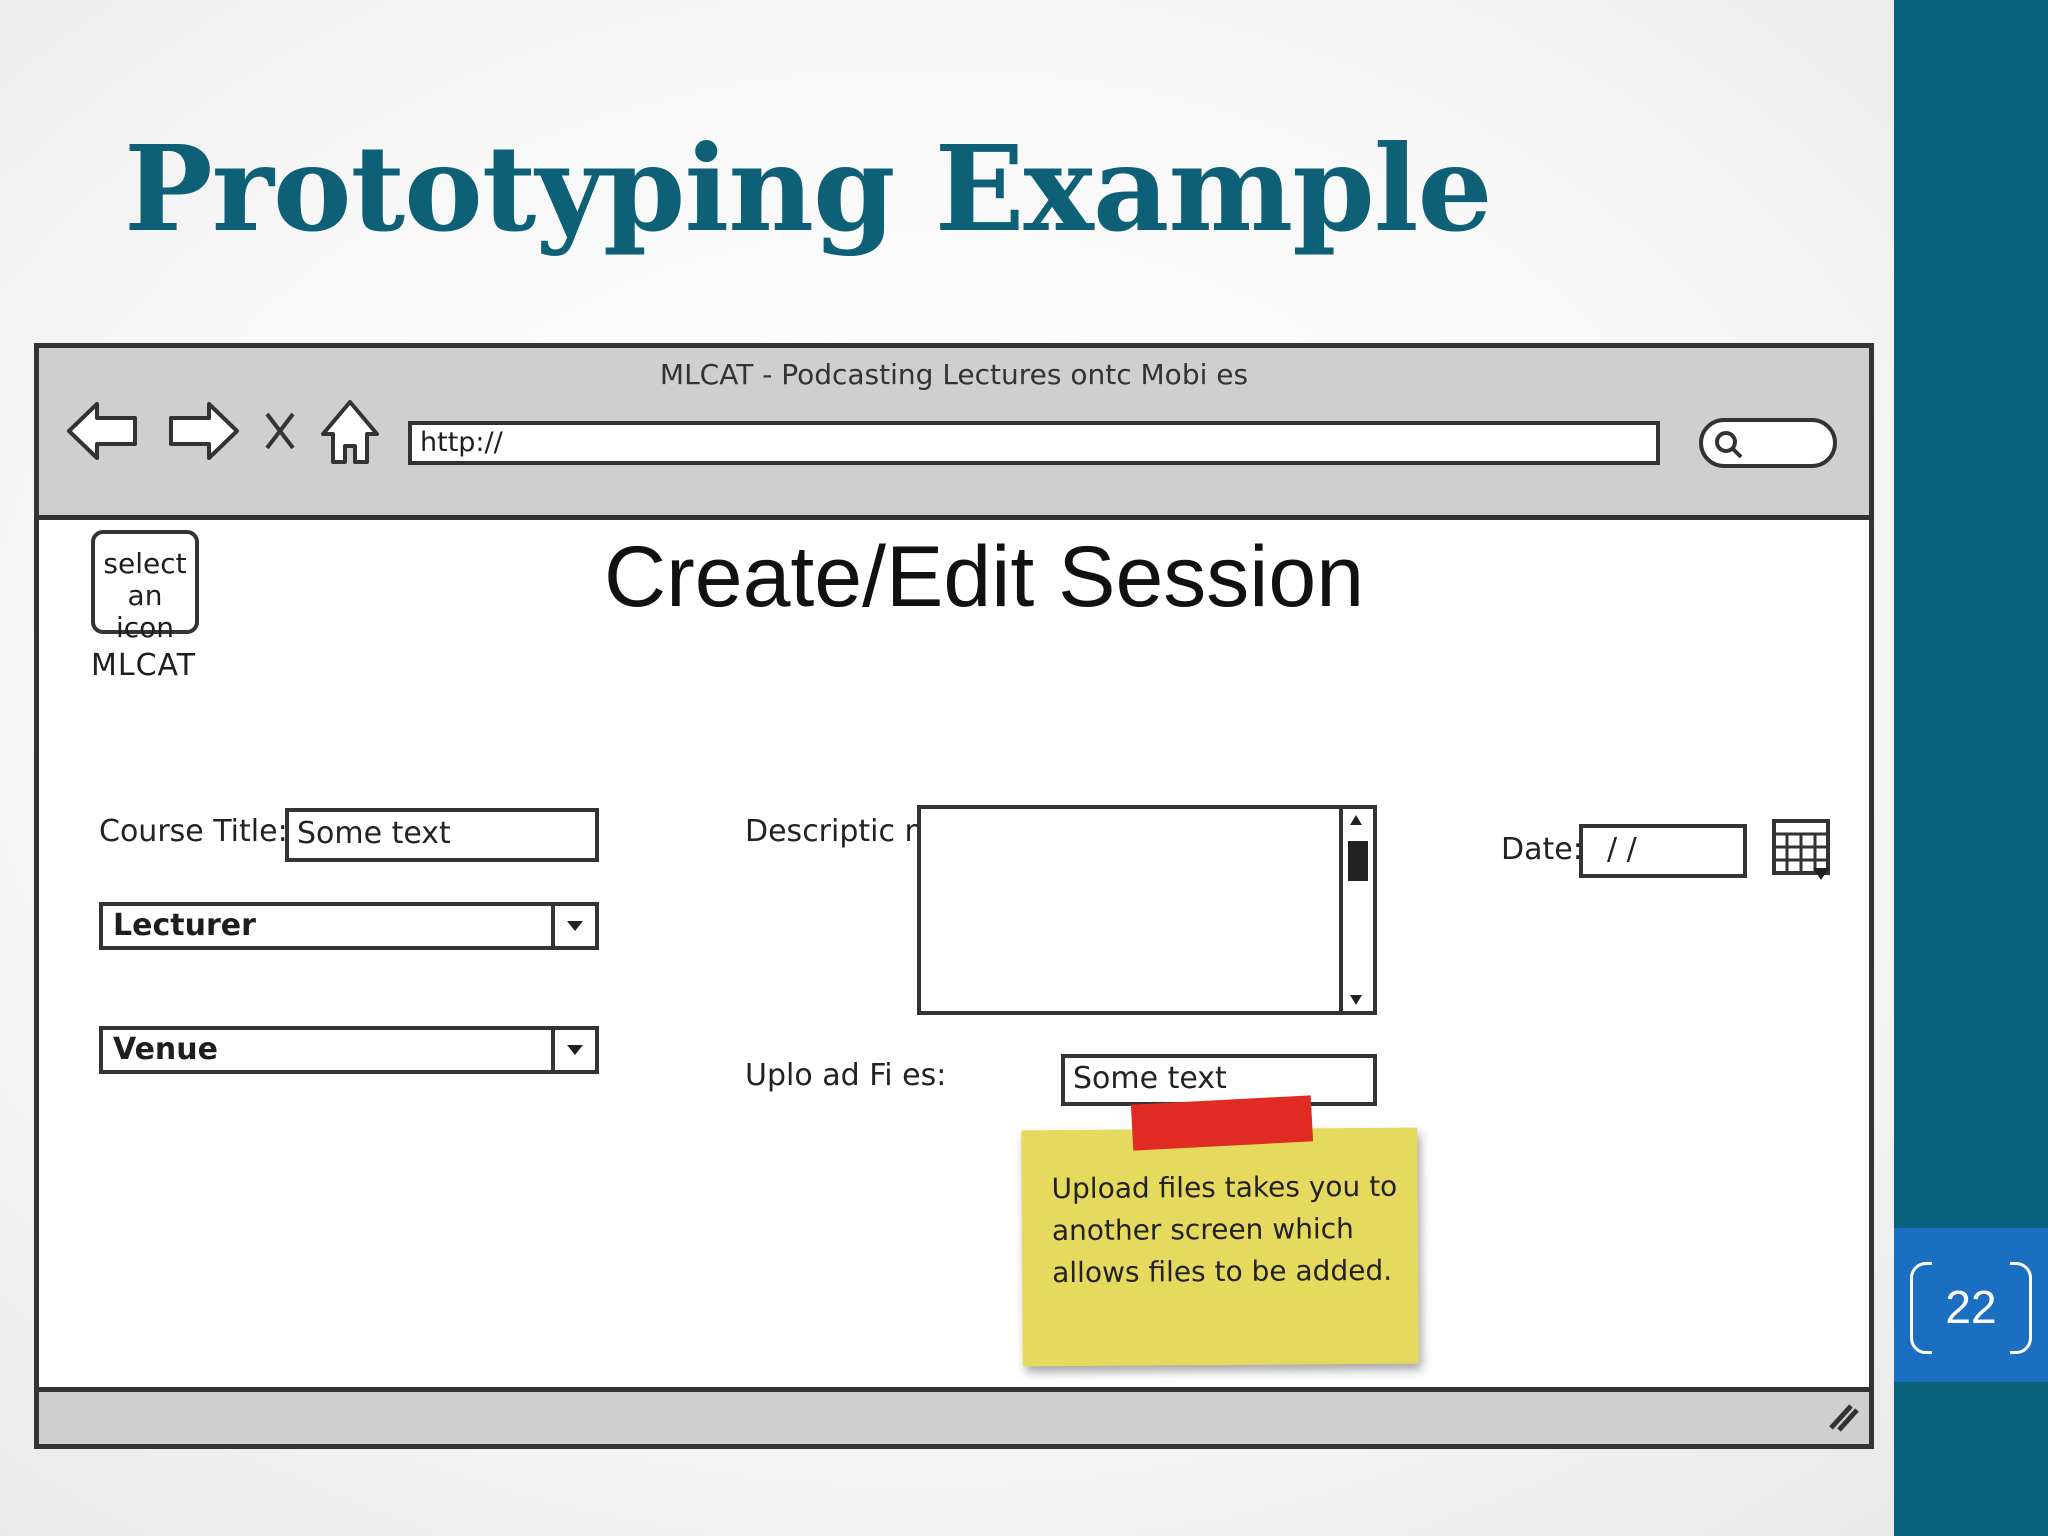 This screenshot has width=2048, height=1536. What do you see at coordinates (184, 925) in the screenshot?
I see `lecturer-select-value: Lecturer` at bounding box center [184, 925].